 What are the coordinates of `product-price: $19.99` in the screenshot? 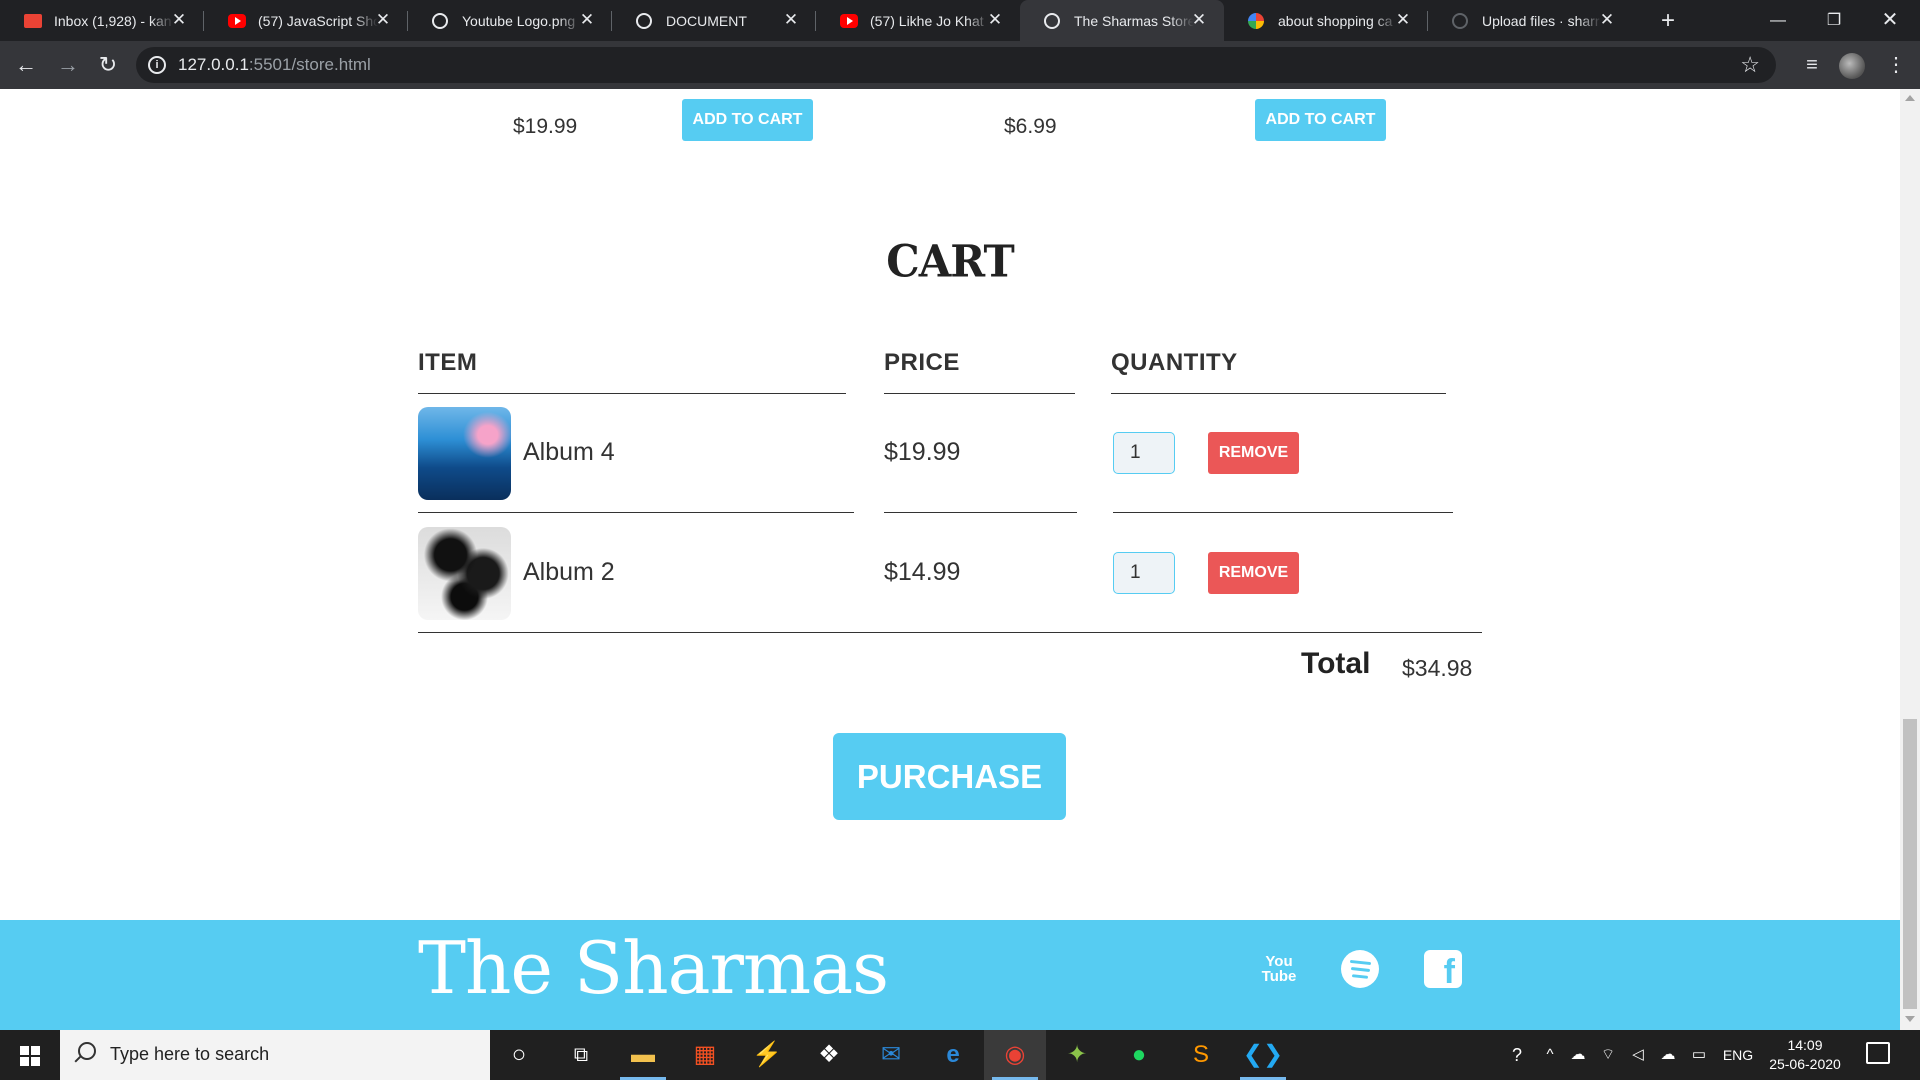 It's located at (545, 126).